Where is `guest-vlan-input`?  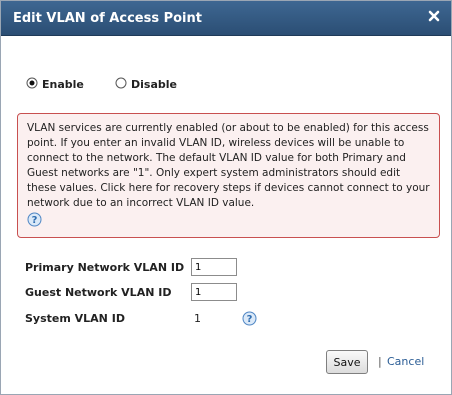
guest-vlan-input is located at coordinates (214, 292).